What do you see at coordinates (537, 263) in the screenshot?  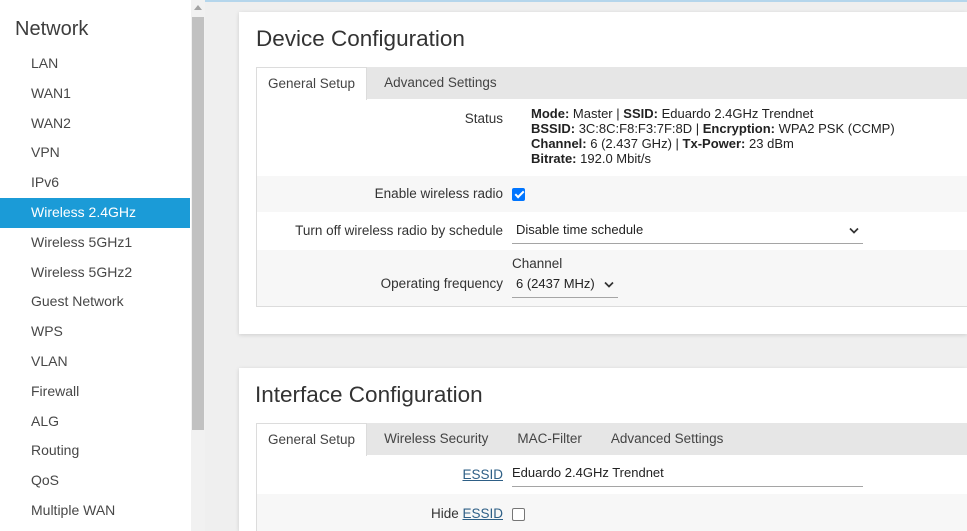 I see `channel-label: Channel` at bounding box center [537, 263].